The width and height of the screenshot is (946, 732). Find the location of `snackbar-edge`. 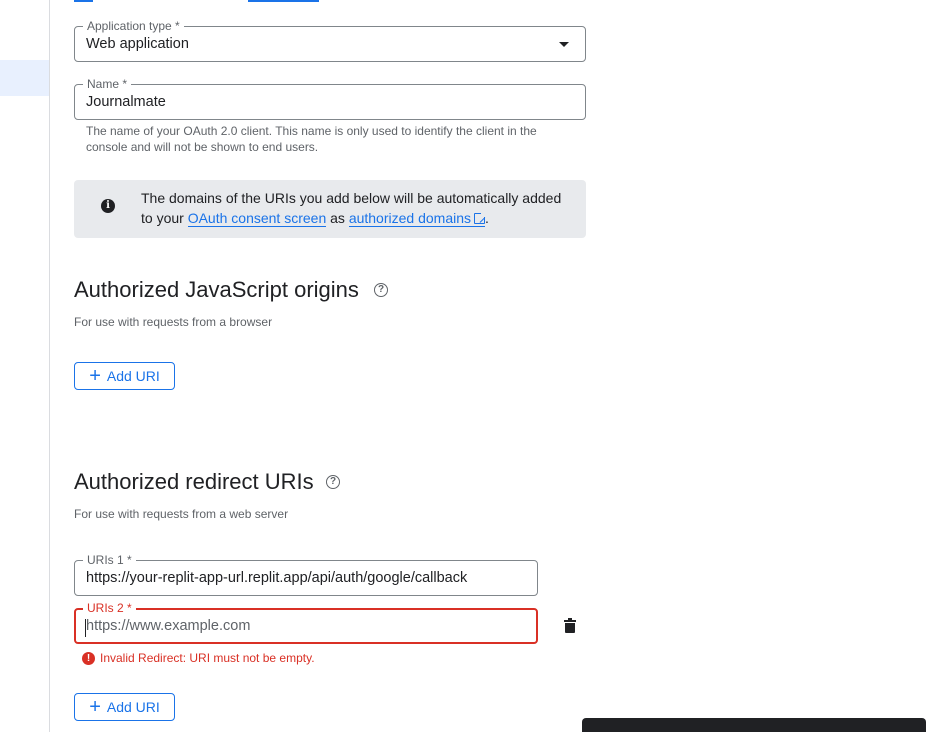

snackbar-edge is located at coordinates (754, 725).